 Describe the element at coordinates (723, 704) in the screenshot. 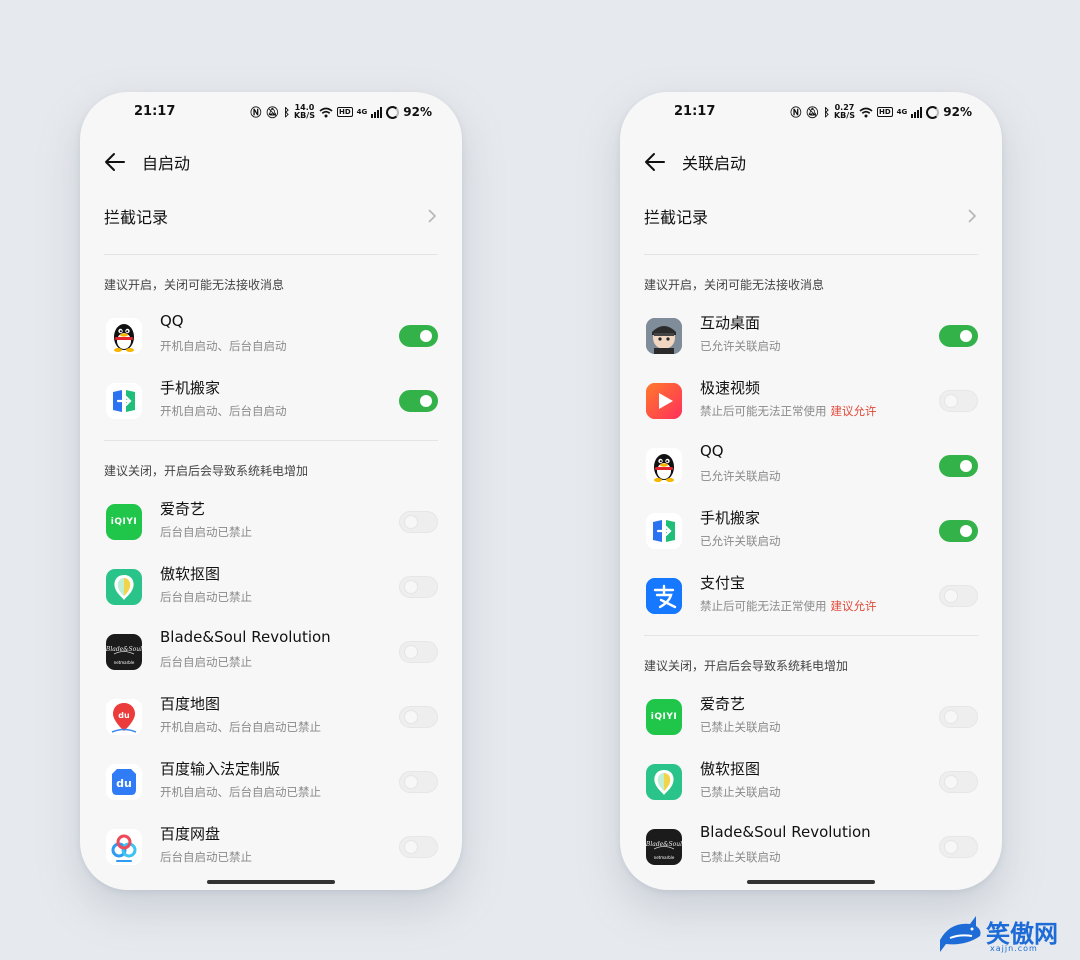

I see `app-name: 爱奇艺` at that location.